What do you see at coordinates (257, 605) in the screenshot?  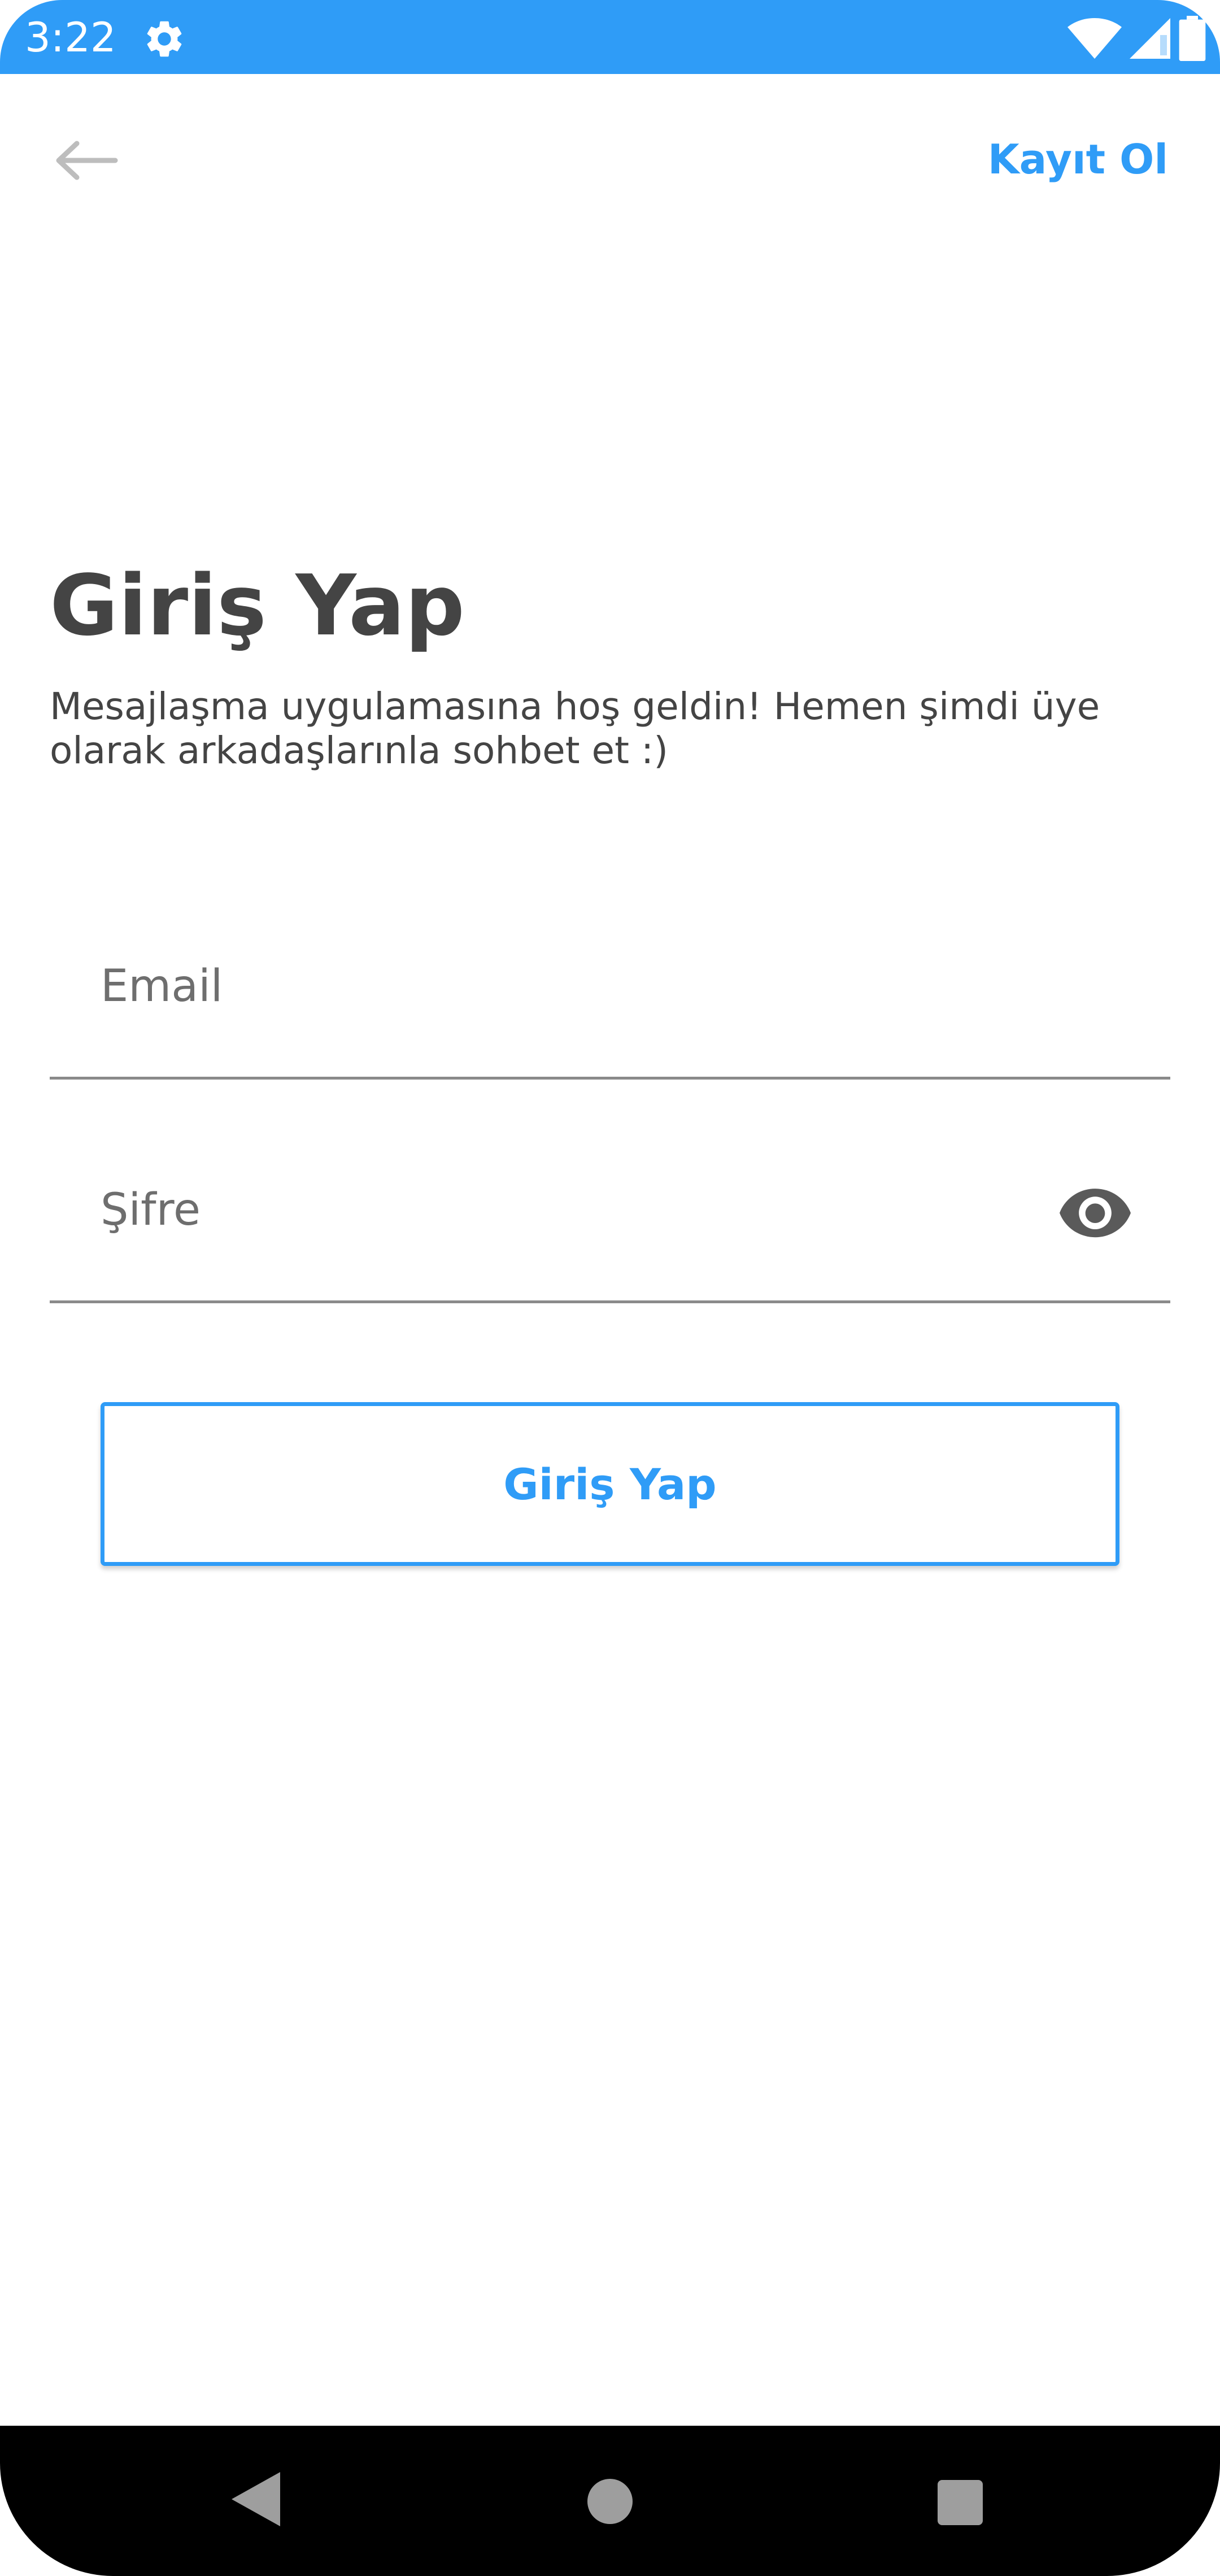 I see `page-title: Giriş Yap` at bounding box center [257, 605].